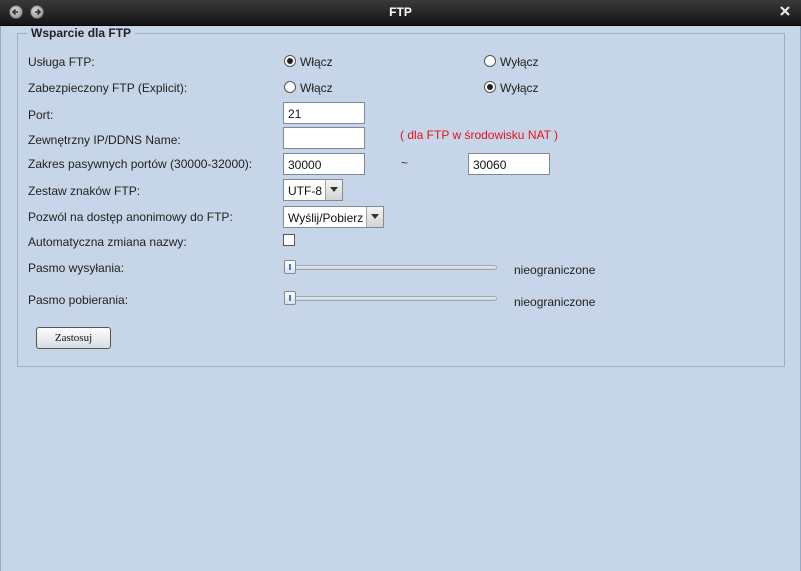 The image size is (801, 571). I want to click on upload-bandwidth-track, so click(391, 267).